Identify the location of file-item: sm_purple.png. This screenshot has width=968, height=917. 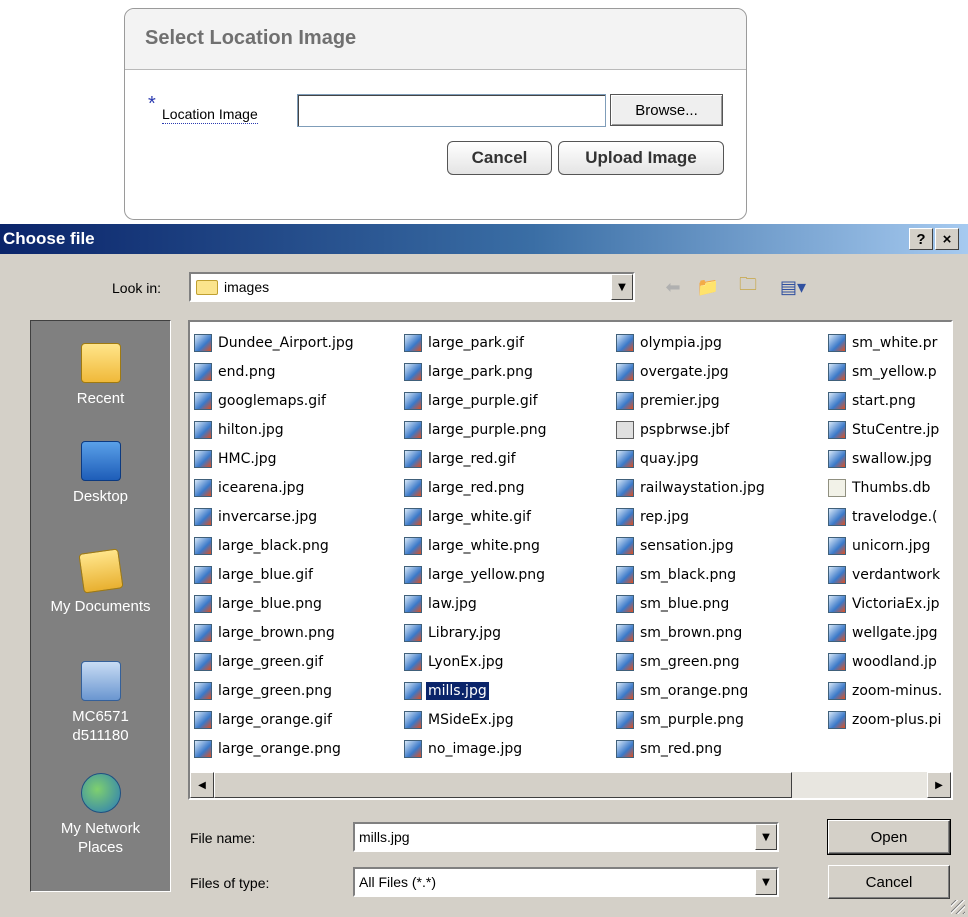
(691, 719).